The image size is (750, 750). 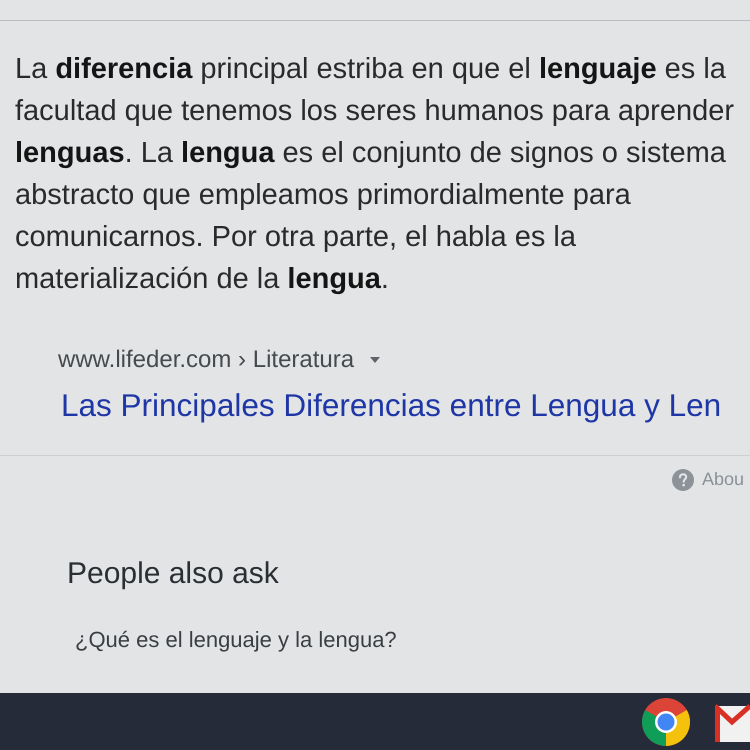 I want to click on breadcrumb-url: www.lifeder.com › Literatura, so click(x=206, y=360).